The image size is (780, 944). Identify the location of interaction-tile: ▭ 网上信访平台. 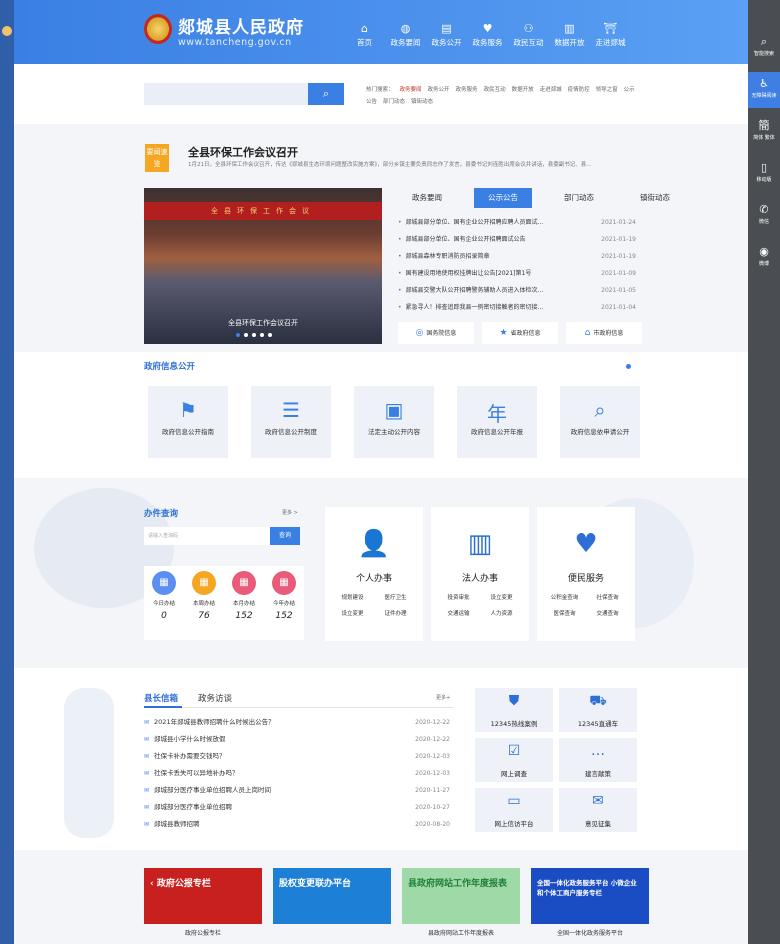
(514, 810).